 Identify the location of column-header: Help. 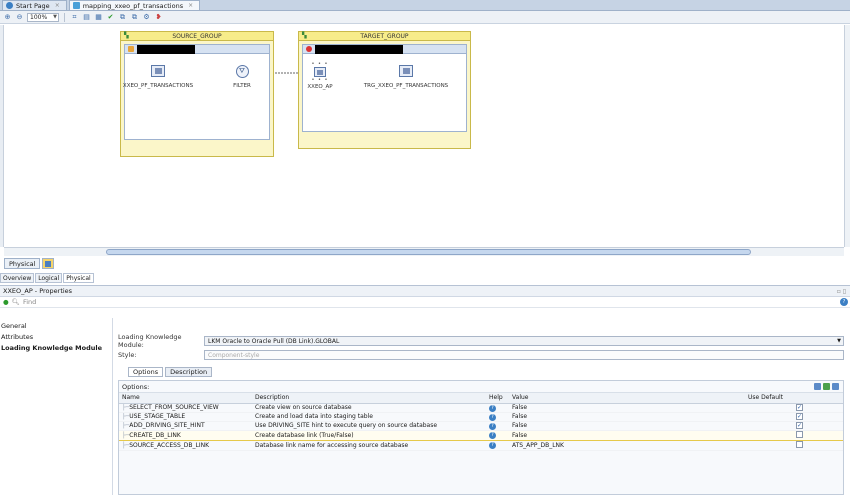
(497, 398).